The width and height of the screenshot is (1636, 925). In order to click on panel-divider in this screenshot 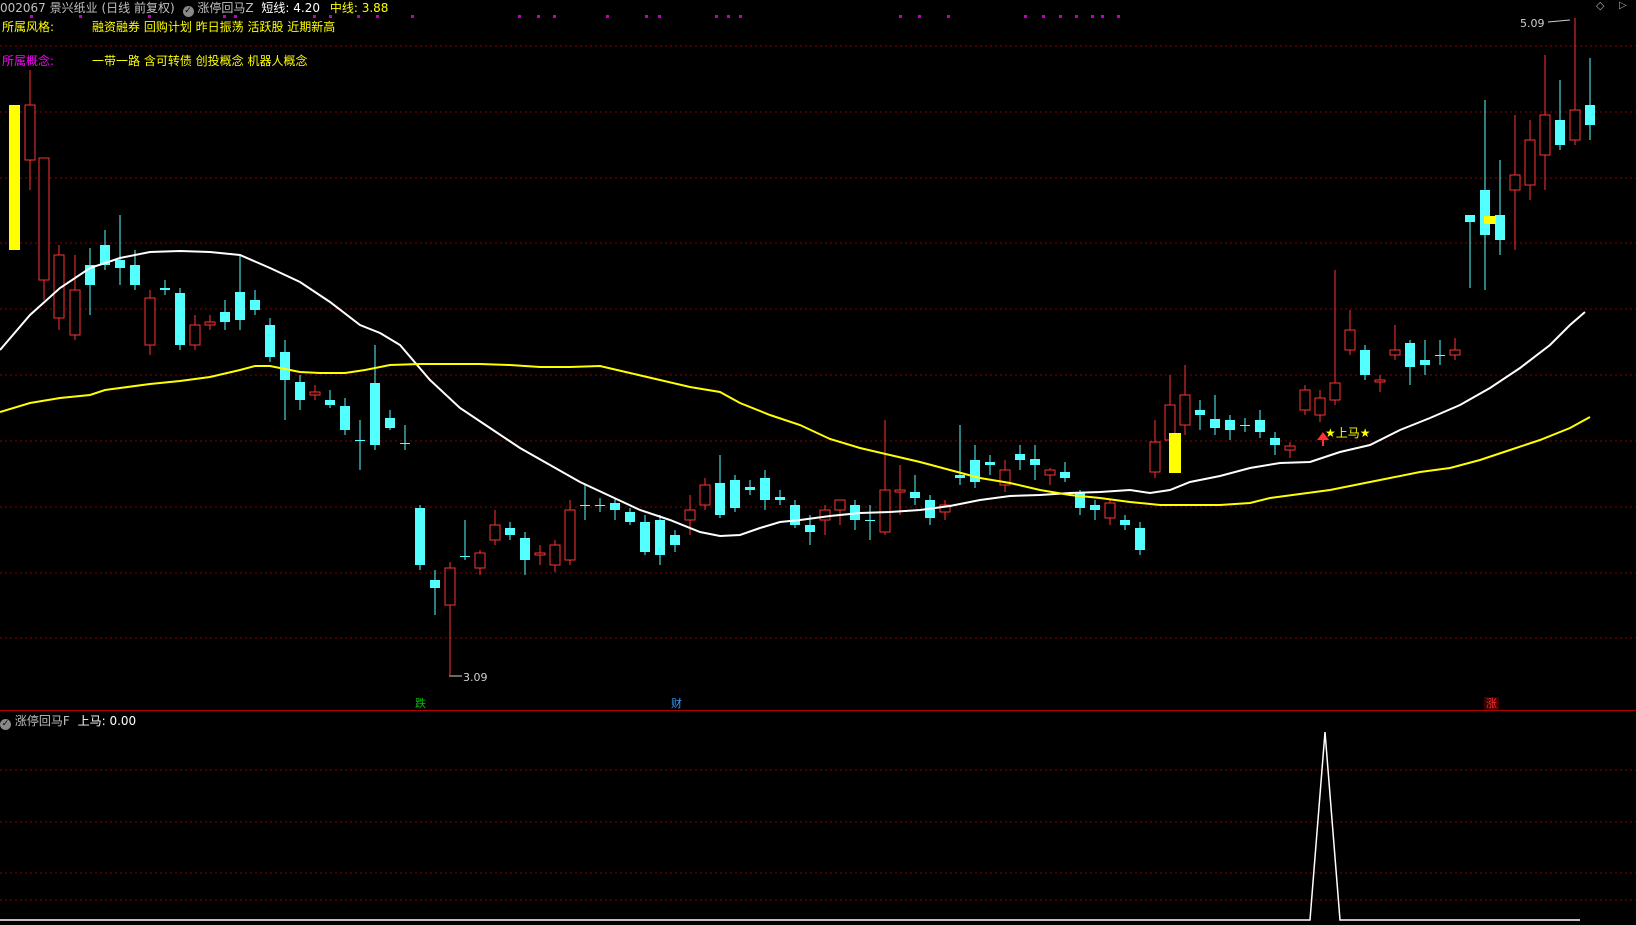, I will do `click(818, 710)`.